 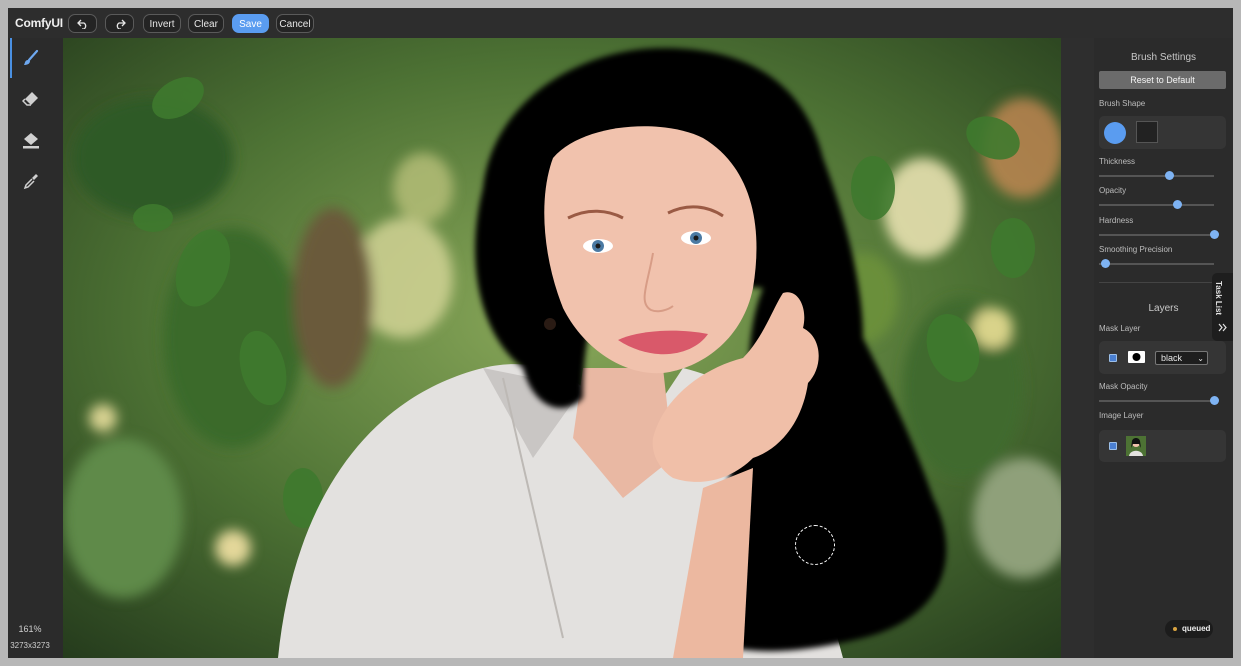 I want to click on smoothing-precision-slider, so click(x=1156, y=263).